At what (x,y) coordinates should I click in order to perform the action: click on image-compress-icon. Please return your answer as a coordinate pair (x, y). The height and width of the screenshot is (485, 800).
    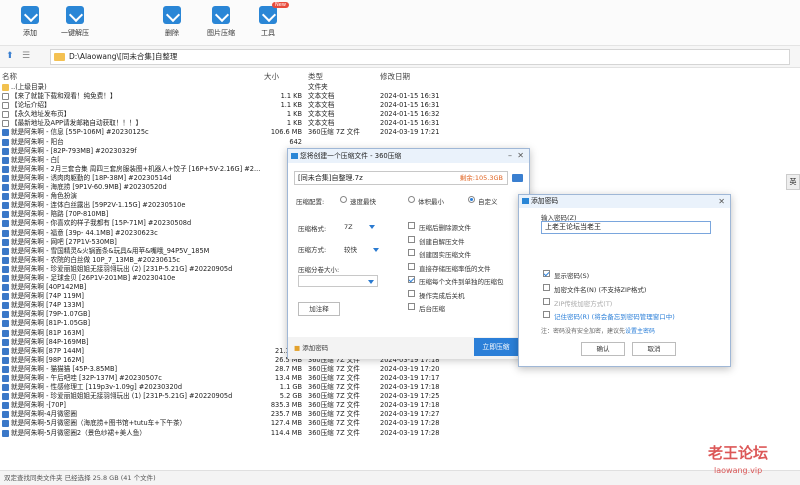
    Looking at the image, I should click on (221, 15).